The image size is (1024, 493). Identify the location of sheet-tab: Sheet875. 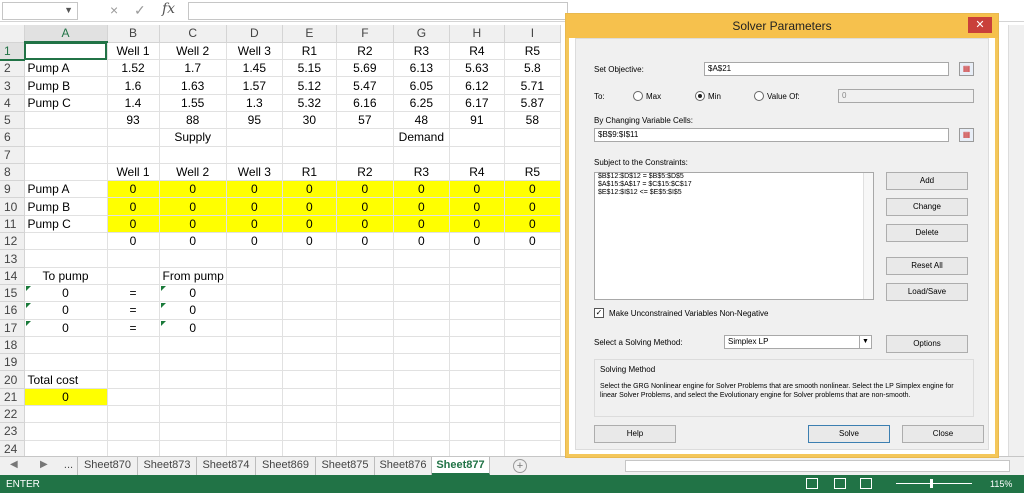
(345, 466).